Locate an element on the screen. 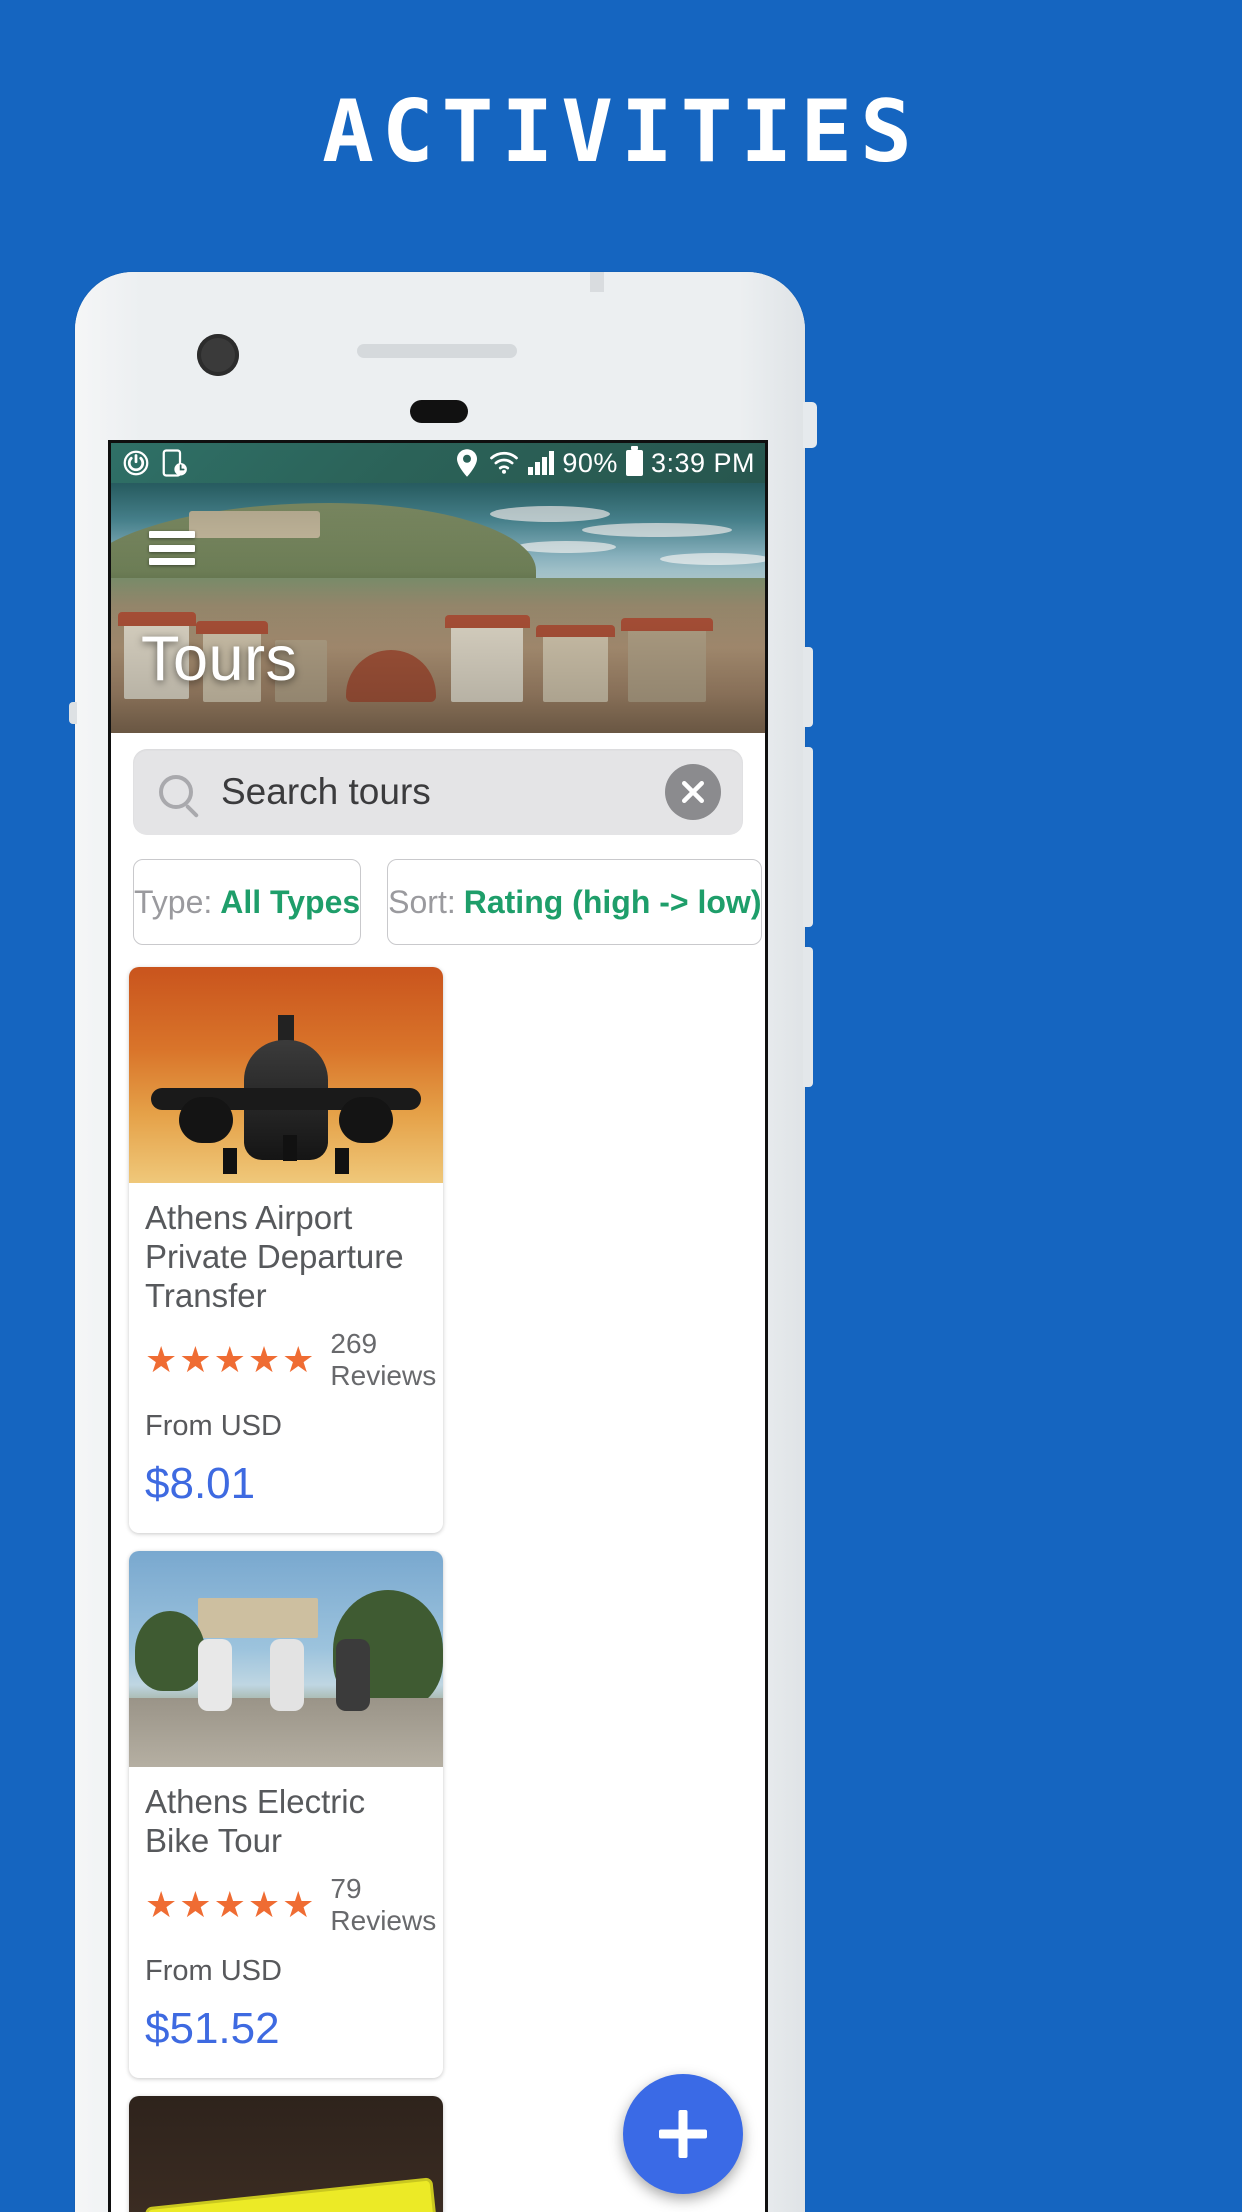 The image size is (1242, 2212). tour-review-count: 79 Reviews is located at coordinates (383, 1904).